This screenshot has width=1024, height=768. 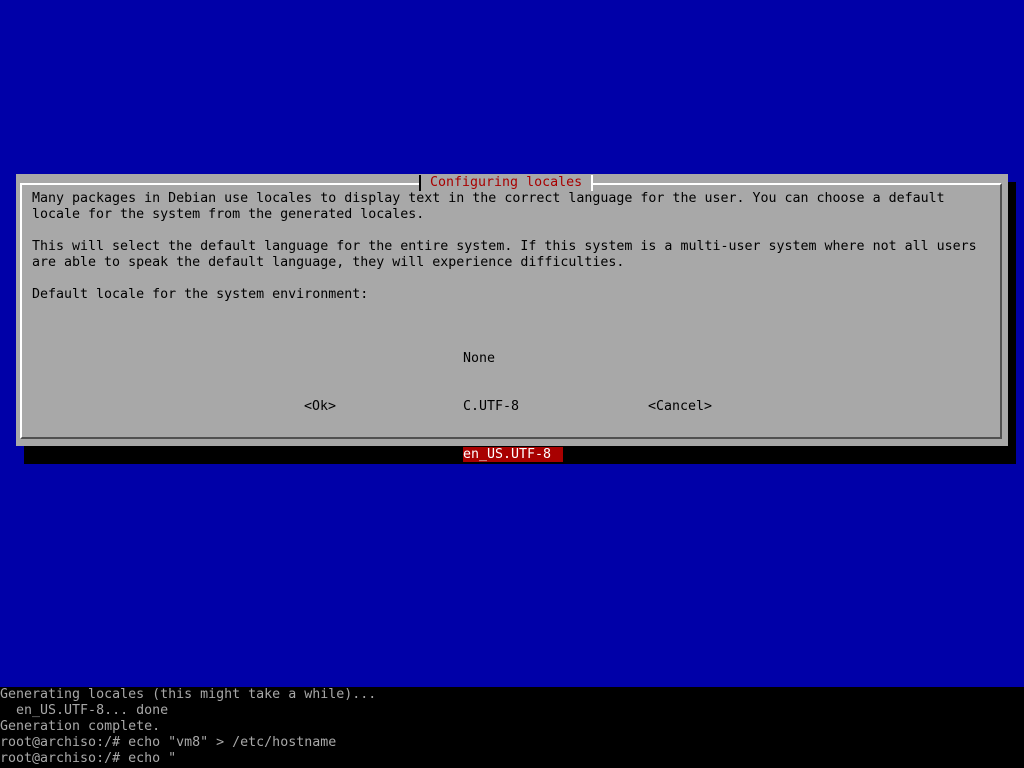 What do you see at coordinates (88, 759) in the screenshot?
I see `terminal-prompt-line: root@archiso:/# echo "` at bounding box center [88, 759].